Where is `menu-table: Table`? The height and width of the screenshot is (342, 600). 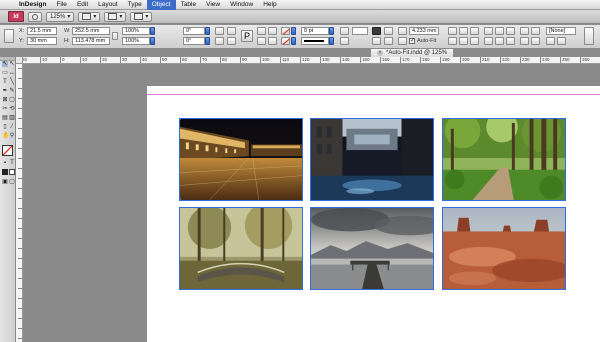
menu-table: Table is located at coordinates (189, 5).